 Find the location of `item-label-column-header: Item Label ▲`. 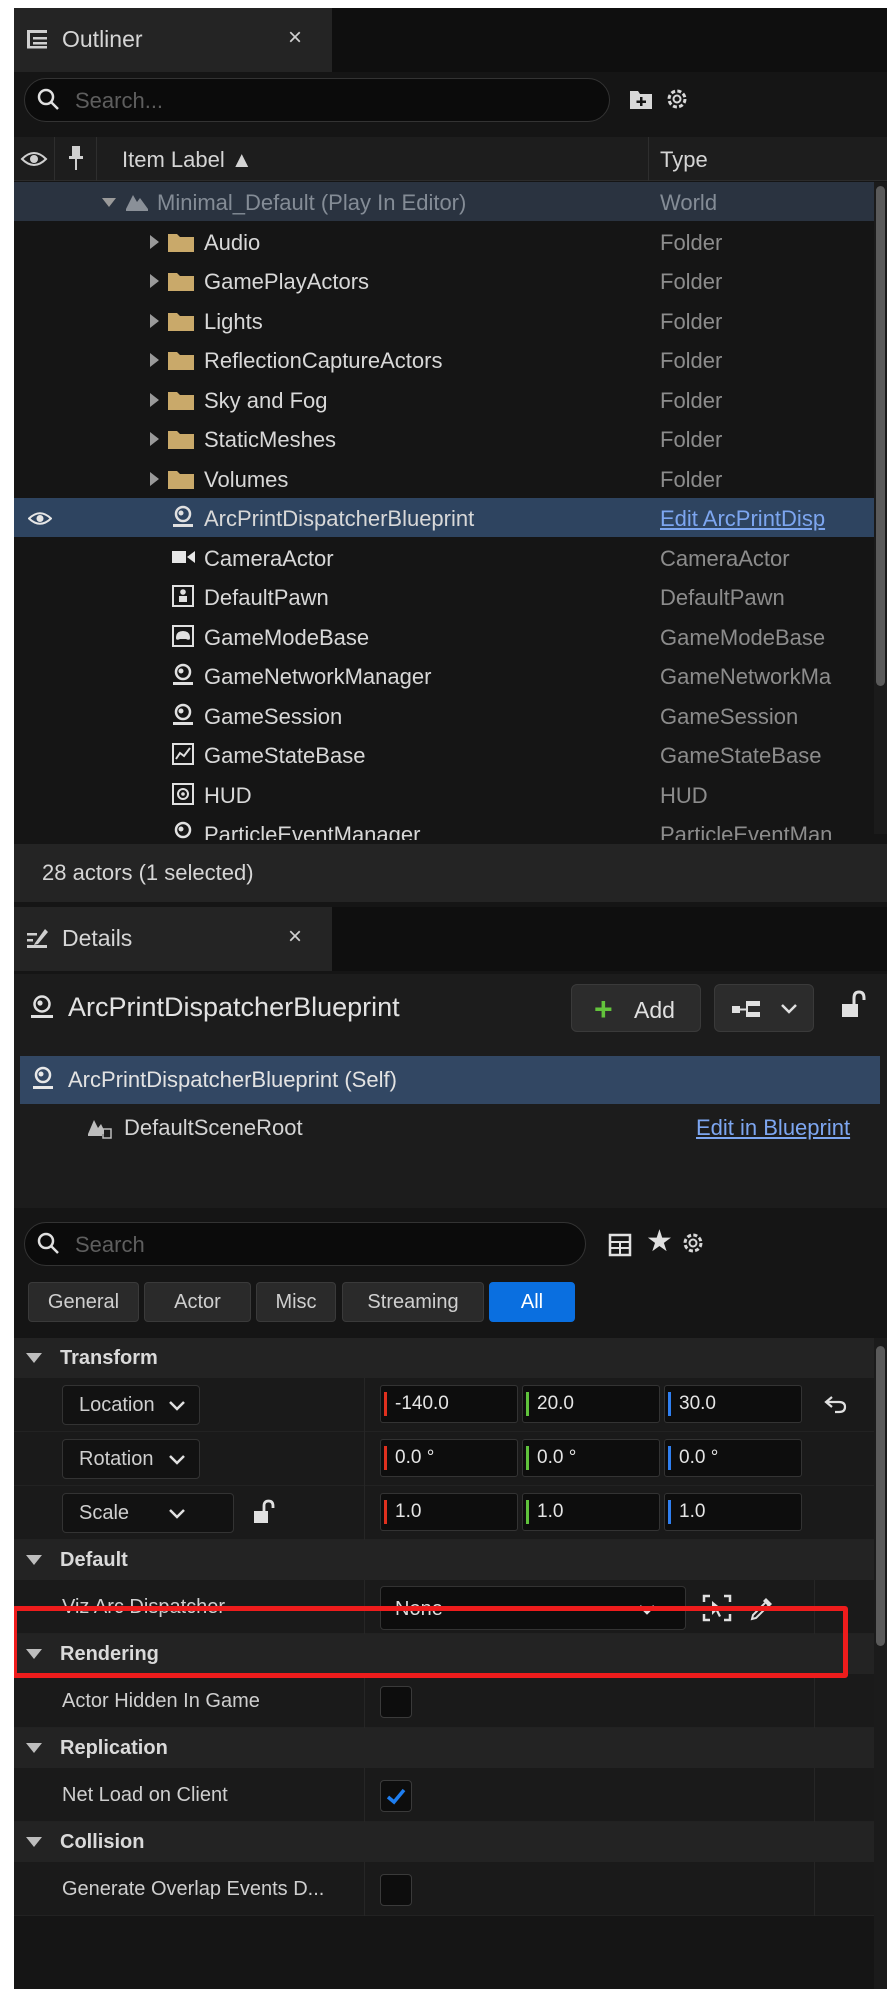

item-label-column-header: Item Label ▲ is located at coordinates (187, 160).